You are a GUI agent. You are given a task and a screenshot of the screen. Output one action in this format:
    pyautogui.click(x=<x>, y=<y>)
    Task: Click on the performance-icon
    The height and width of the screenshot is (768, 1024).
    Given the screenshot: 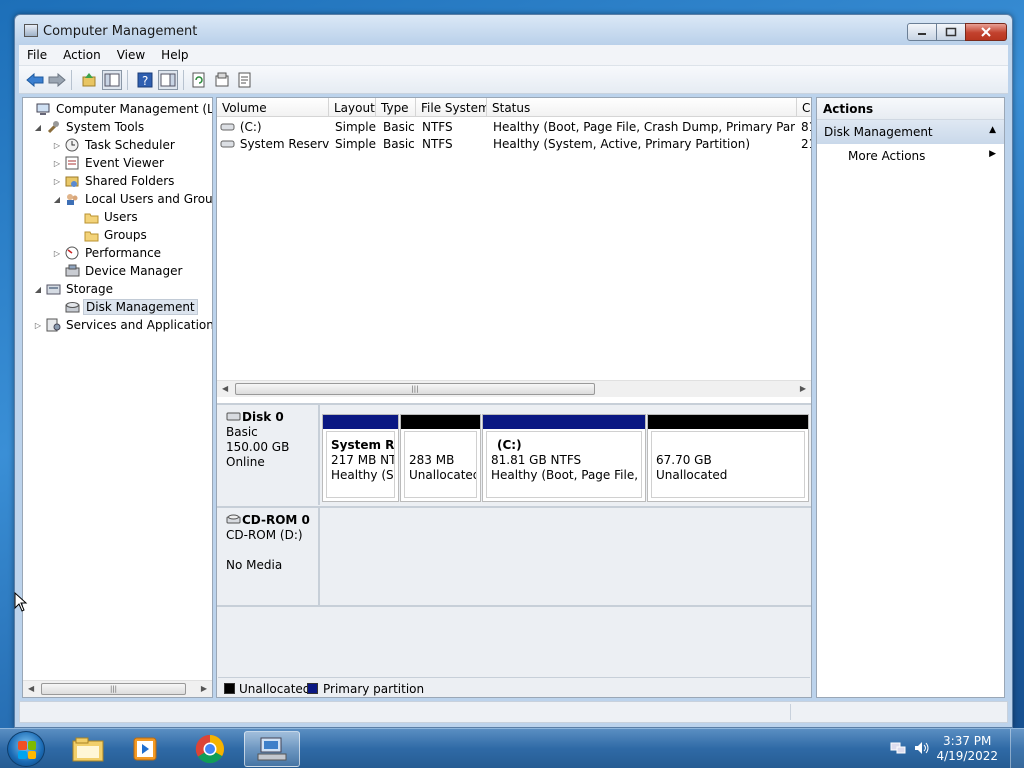 What is the action you would take?
    pyautogui.click(x=72, y=253)
    